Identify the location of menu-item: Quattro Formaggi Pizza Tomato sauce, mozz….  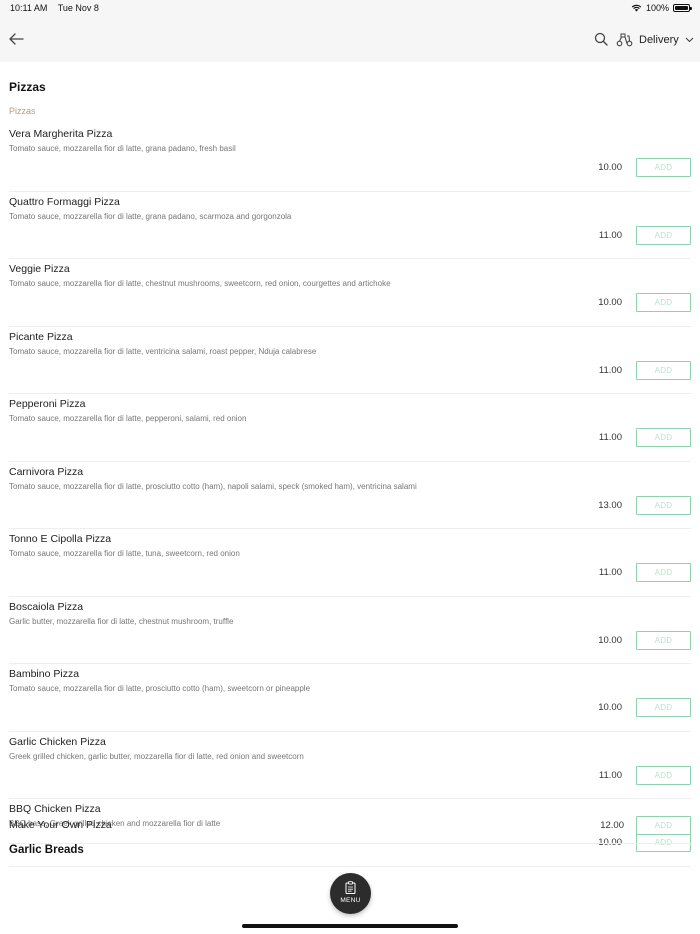
(350, 225).